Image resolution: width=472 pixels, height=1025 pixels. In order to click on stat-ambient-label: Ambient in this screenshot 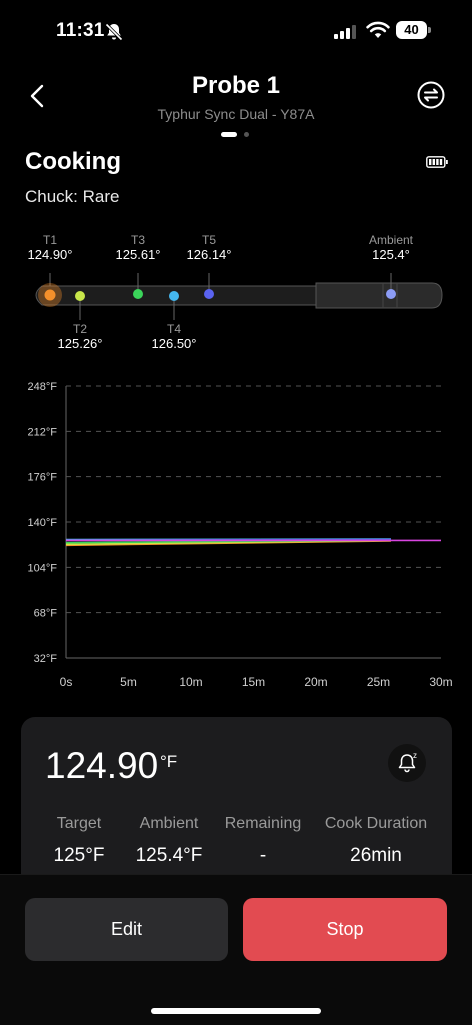, I will do `click(169, 823)`.